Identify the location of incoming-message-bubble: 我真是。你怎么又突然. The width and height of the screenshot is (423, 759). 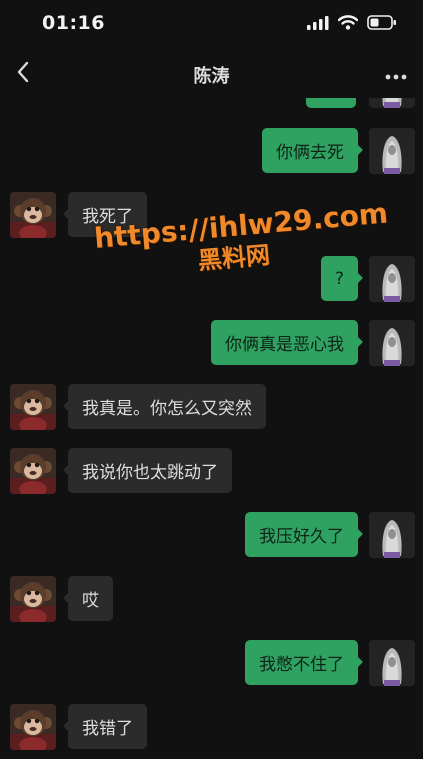
(164, 406).